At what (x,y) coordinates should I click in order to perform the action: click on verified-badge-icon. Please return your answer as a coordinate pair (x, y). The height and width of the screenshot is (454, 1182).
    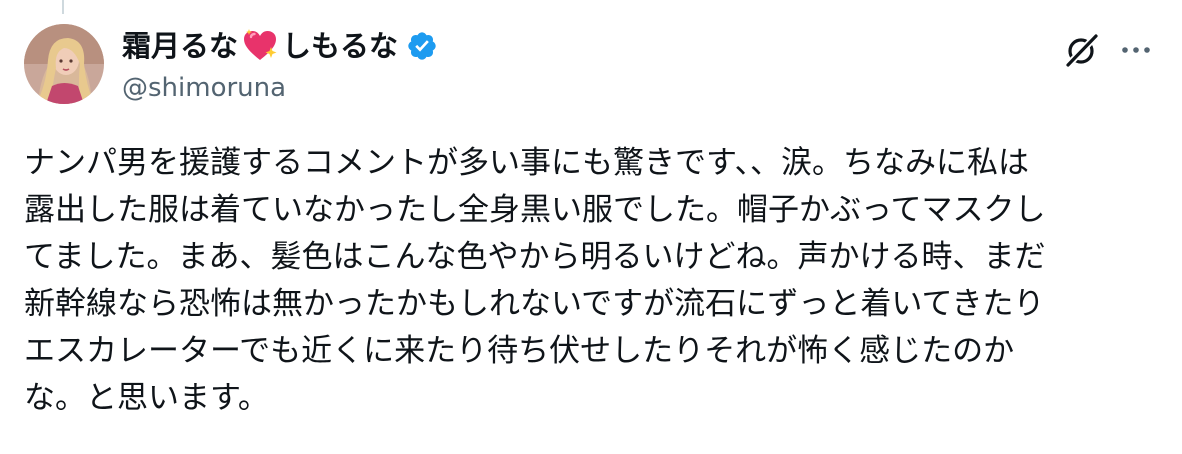
    Looking at the image, I should click on (422, 46).